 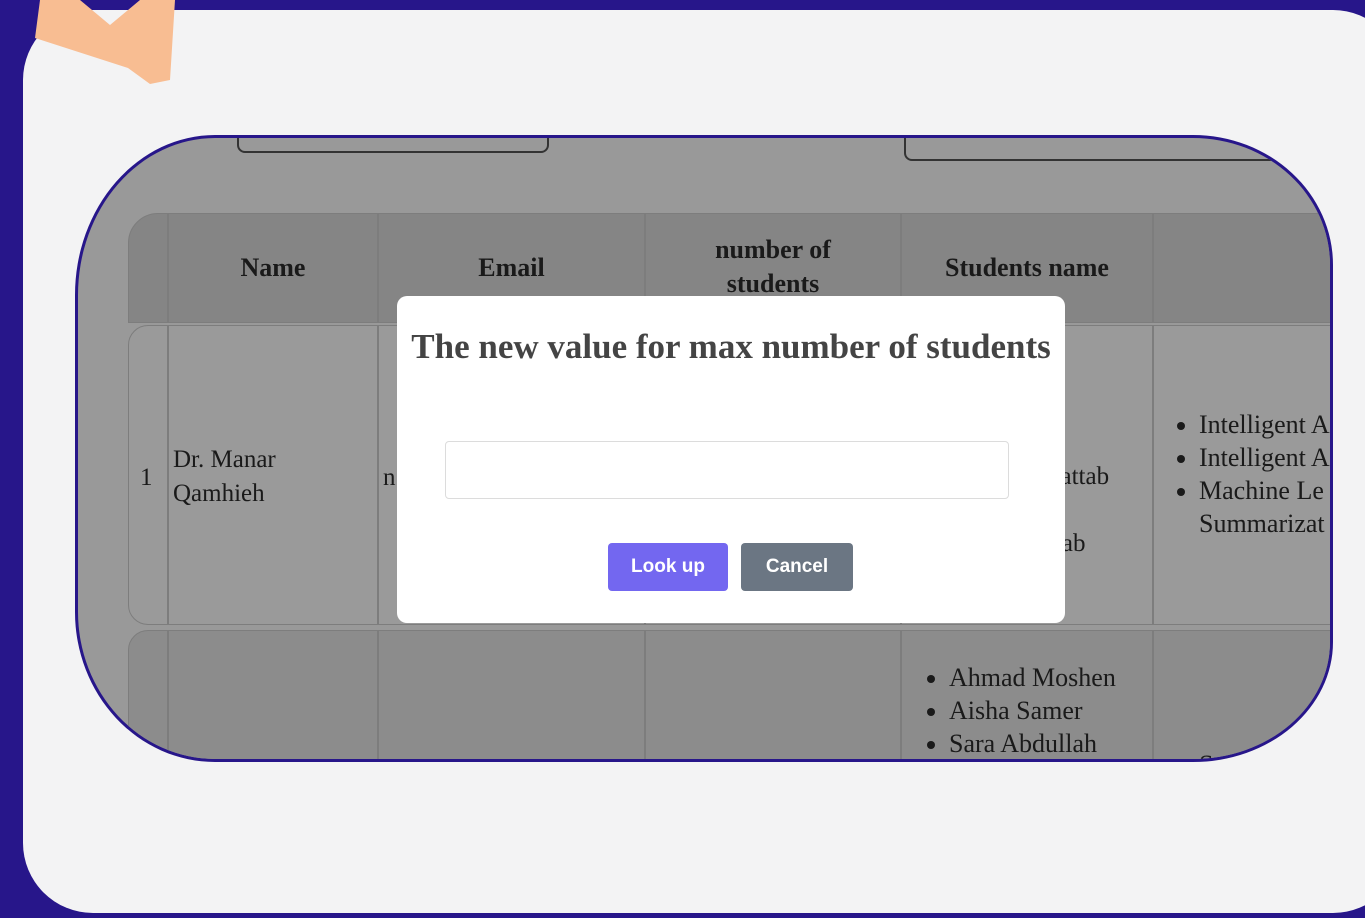 What do you see at coordinates (1114, 149) in the screenshot?
I see `max-students-field: Max # of Student for each` at bounding box center [1114, 149].